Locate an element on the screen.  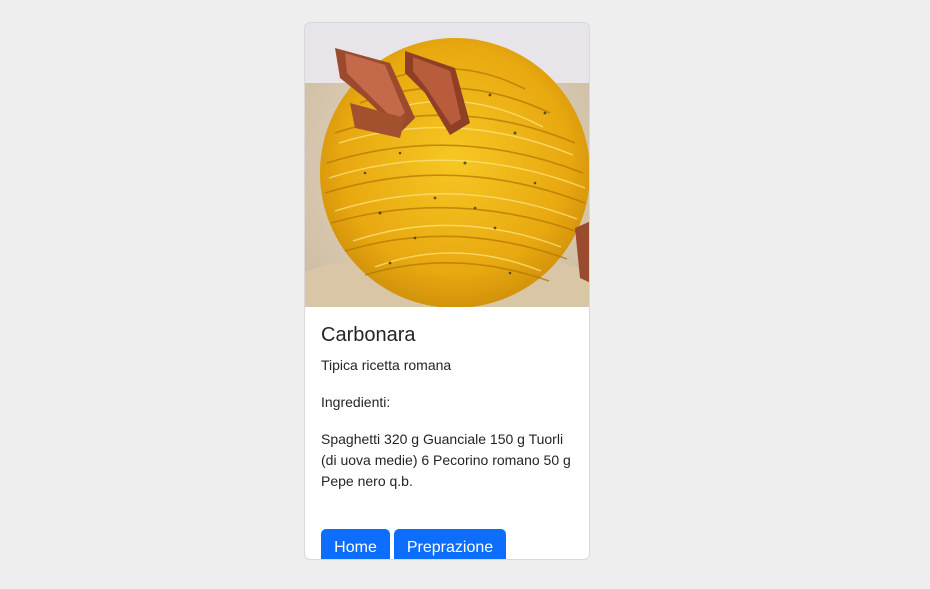
recipe-title: Carbonara is located at coordinates (368, 335).